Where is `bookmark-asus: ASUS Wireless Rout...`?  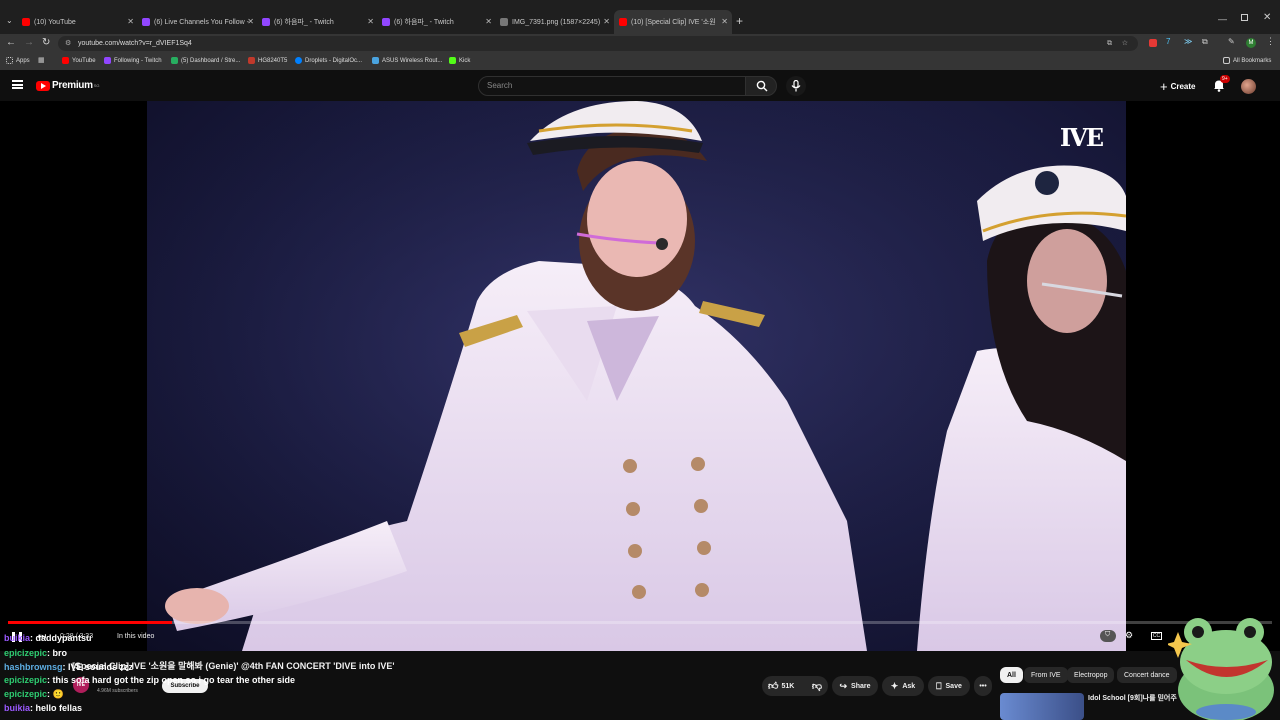 bookmark-asus: ASUS Wireless Rout... is located at coordinates (407, 60).